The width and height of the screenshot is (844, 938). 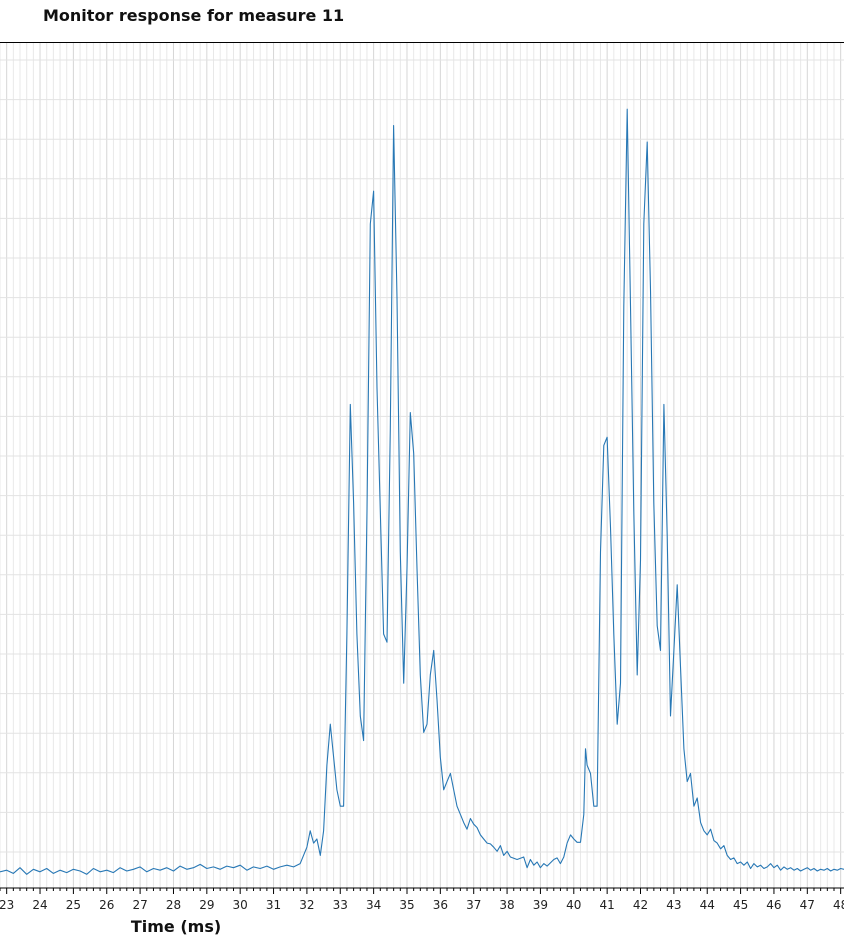 I want to click on x-tick-label: 43, so click(x=673, y=905).